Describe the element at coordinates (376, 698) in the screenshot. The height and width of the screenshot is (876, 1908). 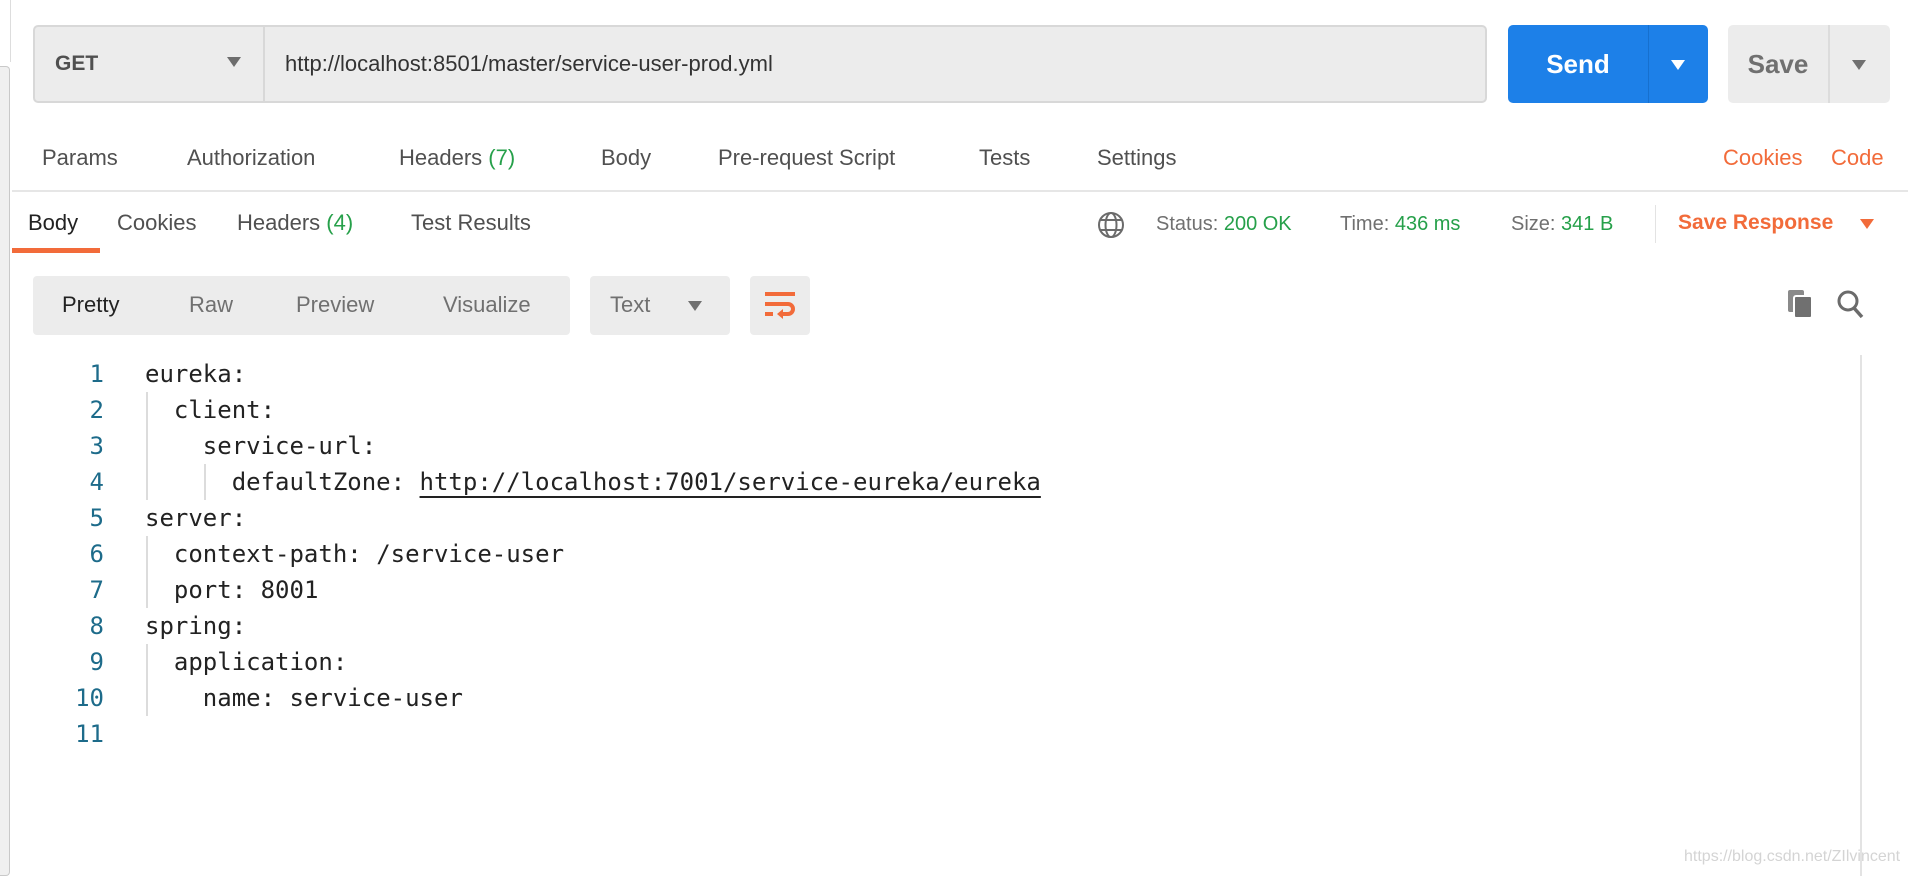
I see `yaml-value: service-user` at that location.